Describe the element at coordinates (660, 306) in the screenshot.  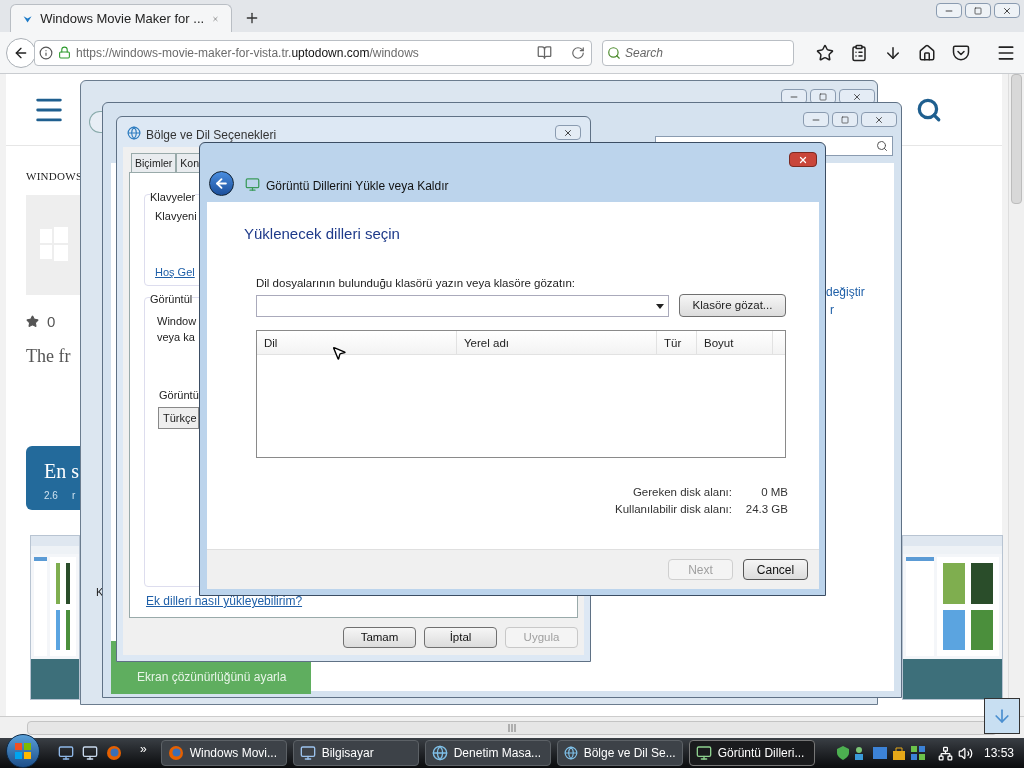
I see `dropdown-arrow-icon` at that location.